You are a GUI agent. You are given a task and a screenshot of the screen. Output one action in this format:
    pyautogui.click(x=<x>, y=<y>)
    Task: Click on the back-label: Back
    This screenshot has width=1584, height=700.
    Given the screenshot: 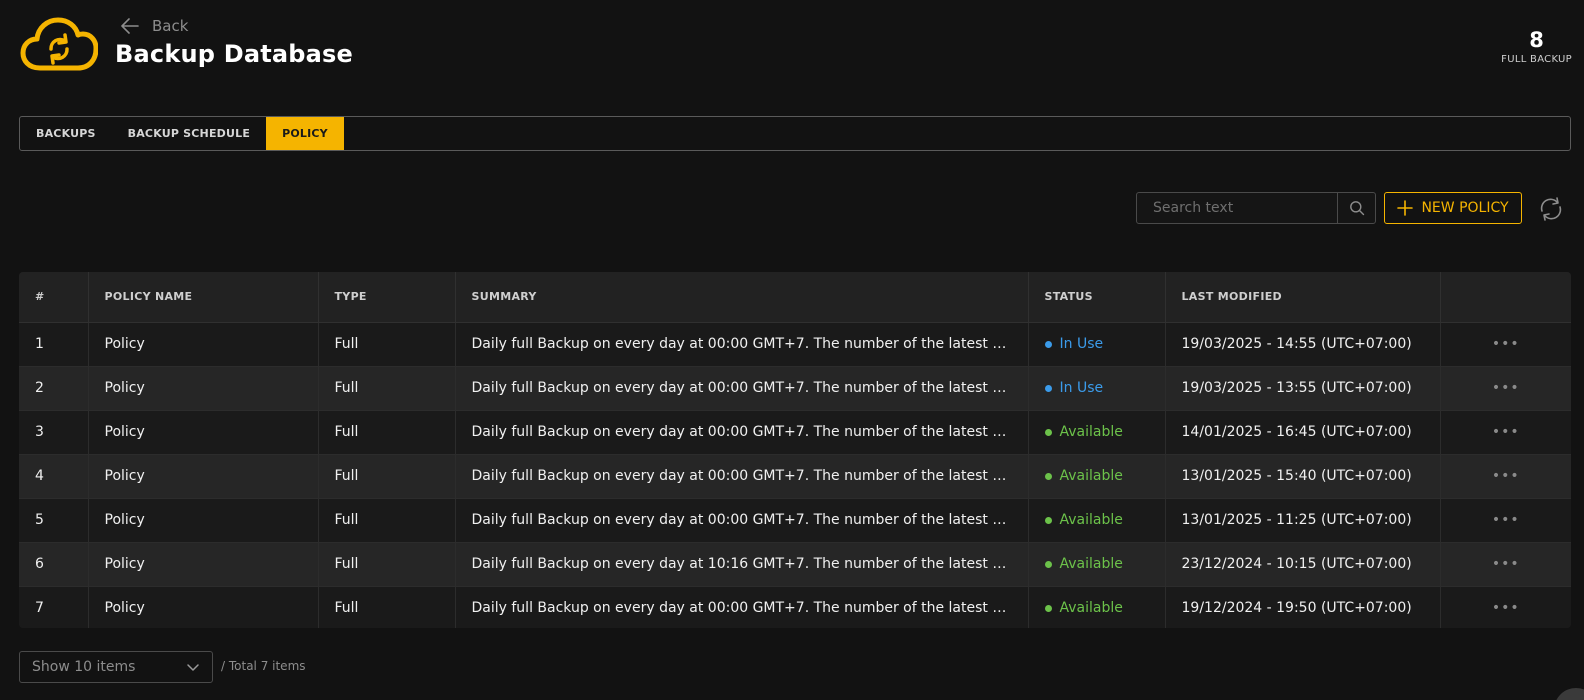 What is the action you would take?
    pyautogui.click(x=170, y=26)
    